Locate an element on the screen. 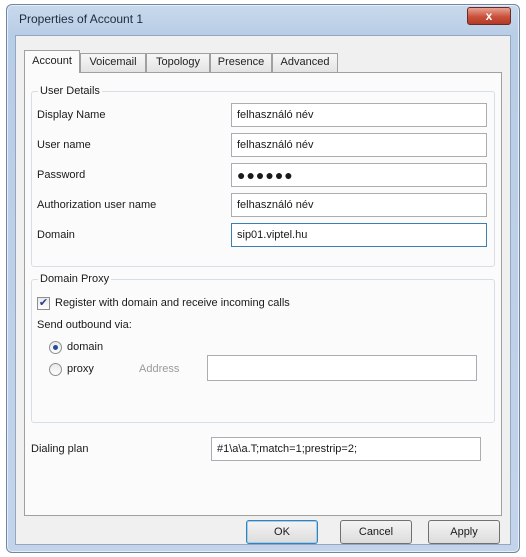 The width and height of the screenshot is (526, 557). window-title: Properties of Account 1 is located at coordinates (81, 19).